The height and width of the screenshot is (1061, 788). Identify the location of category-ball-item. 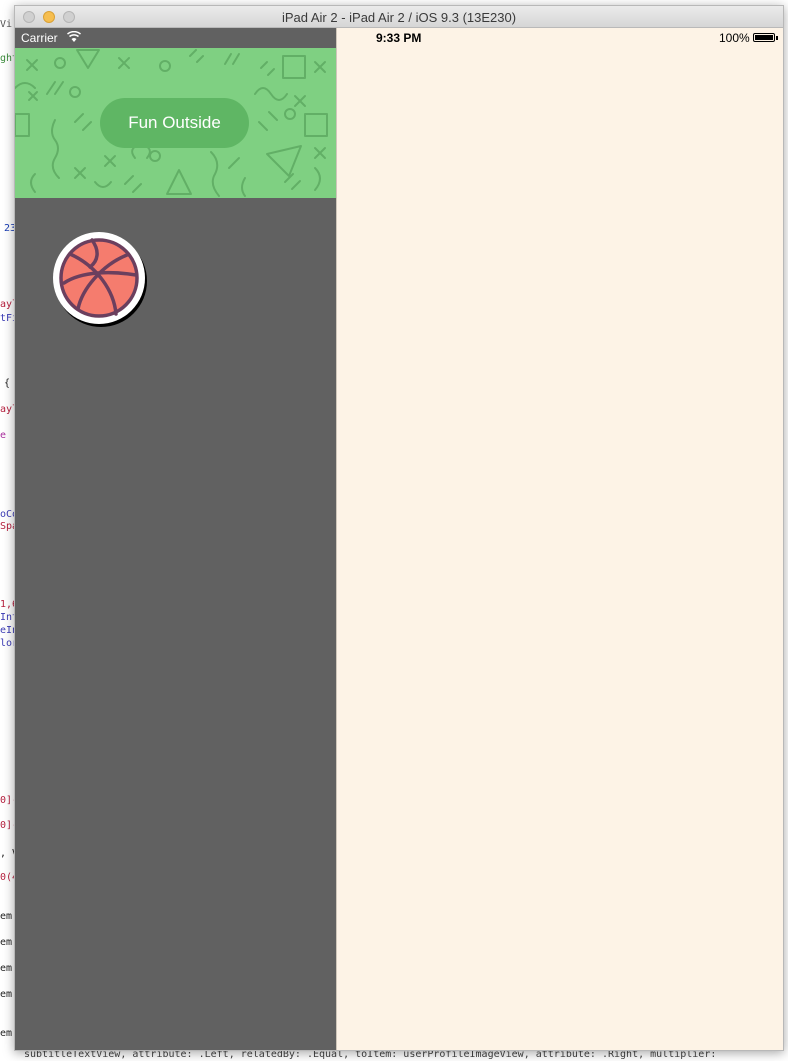
(100, 279).